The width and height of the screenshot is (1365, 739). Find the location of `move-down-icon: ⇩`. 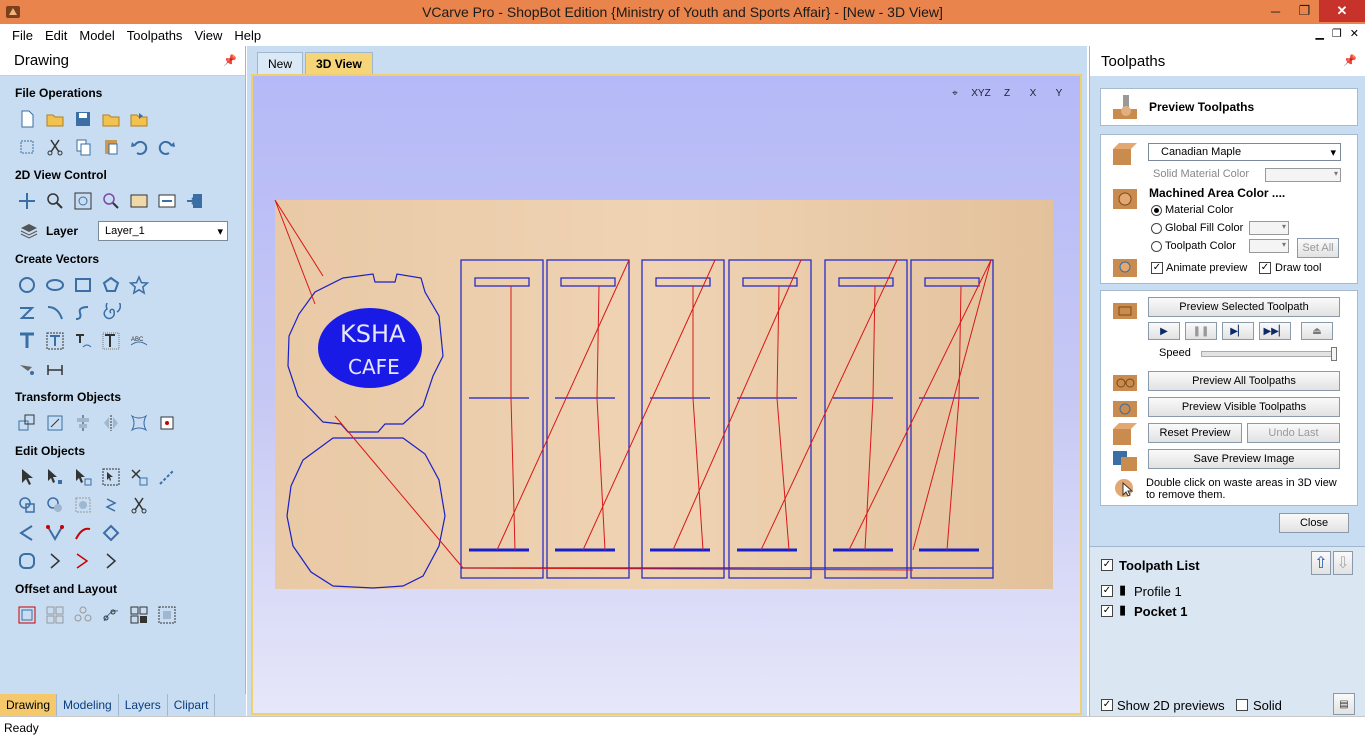

move-down-icon: ⇩ is located at coordinates (1343, 563).